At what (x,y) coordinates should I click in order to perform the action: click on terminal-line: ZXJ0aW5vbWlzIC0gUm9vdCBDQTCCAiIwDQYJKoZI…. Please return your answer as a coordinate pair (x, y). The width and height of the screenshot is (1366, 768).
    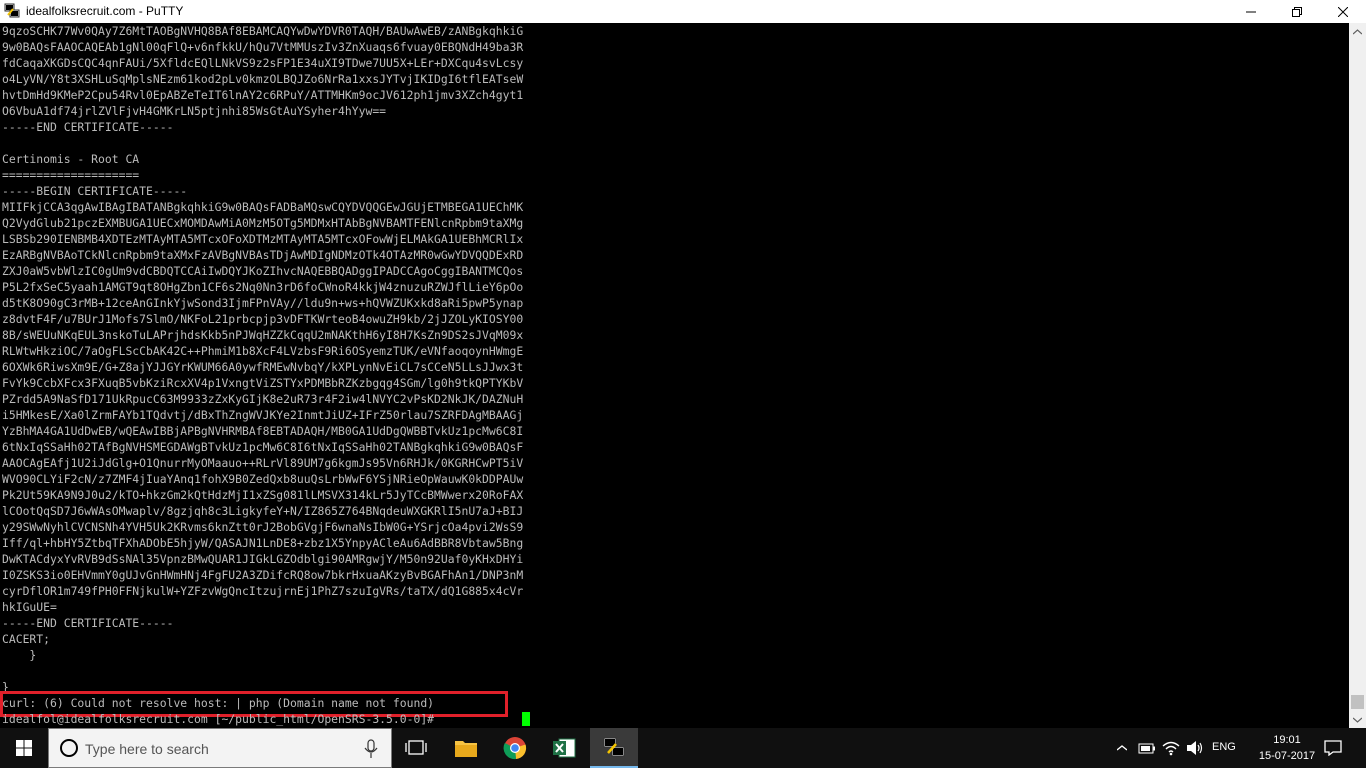
    Looking at the image, I should click on (263, 271).